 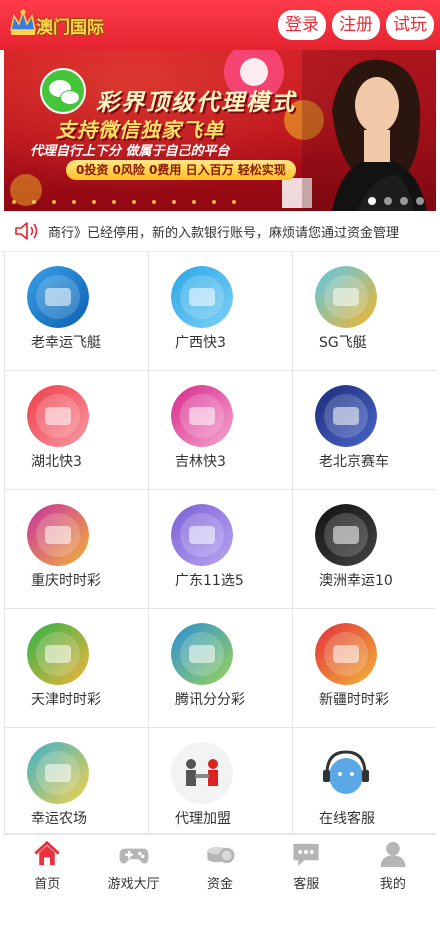 What do you see at coordinates (306, 884) in the screenshot?
I see `tab-label: 客服` at bounding box center [306, 884].